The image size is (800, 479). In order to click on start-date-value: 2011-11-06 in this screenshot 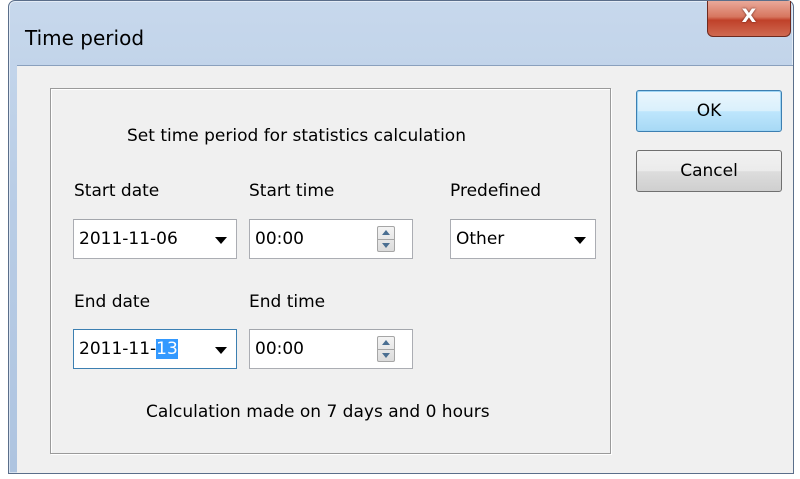, I will do `click(128, 239)`.